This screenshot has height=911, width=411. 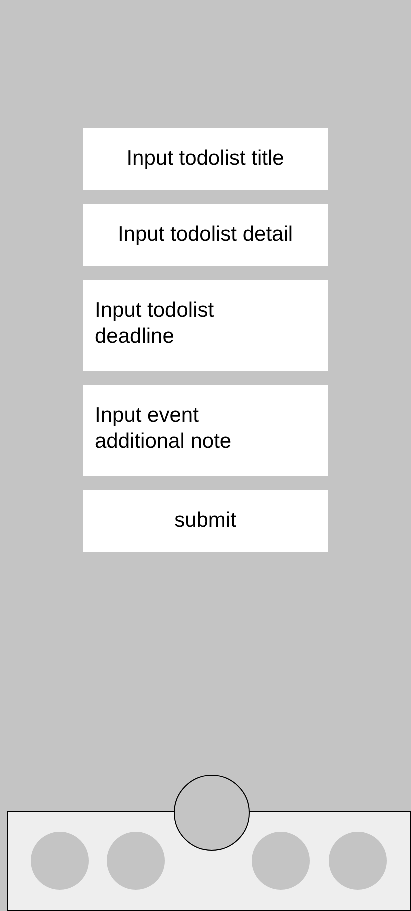 What do you see at coordinates (205, 430) in the screenshot?
I see `input-field: Input event additional note` at bounding box center [205, 430].